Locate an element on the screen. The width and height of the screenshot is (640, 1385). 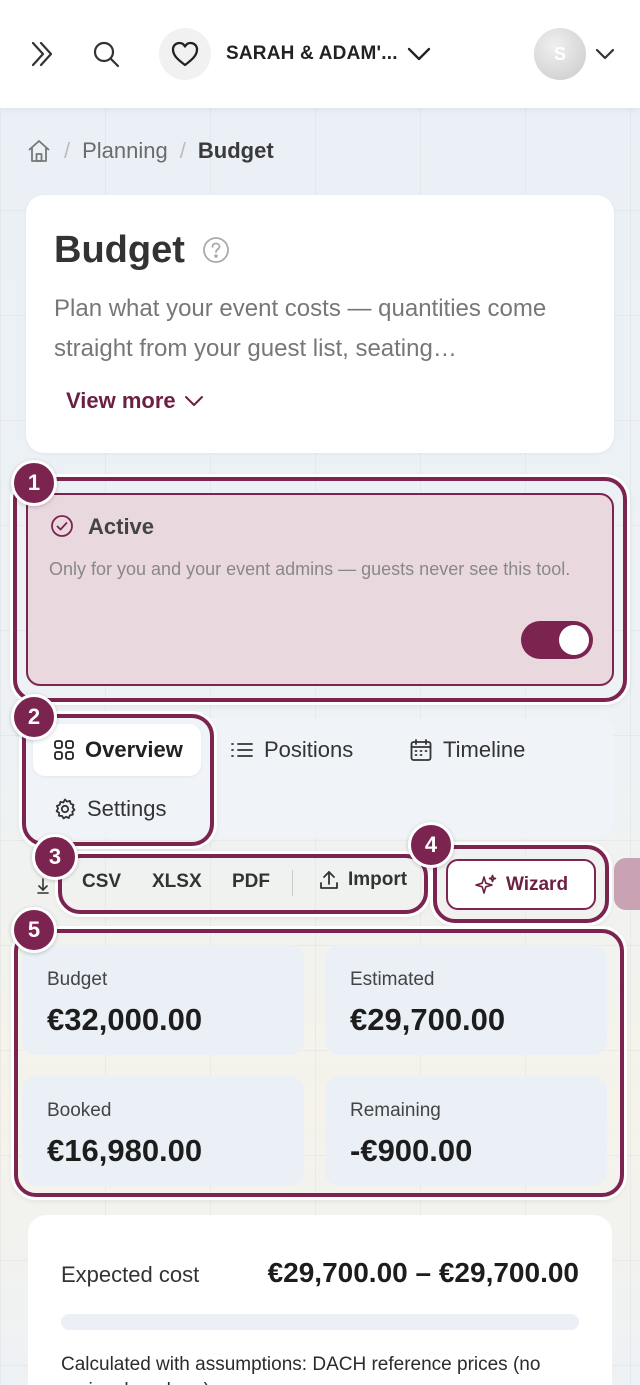
search-icon is located at coordinates (106, 54).